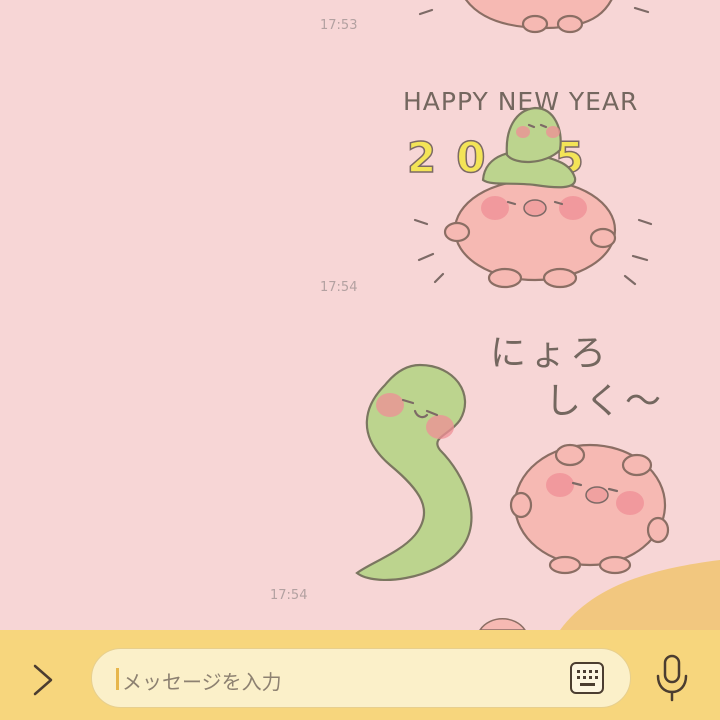  I want to click on expand-button, so click(43, 680).